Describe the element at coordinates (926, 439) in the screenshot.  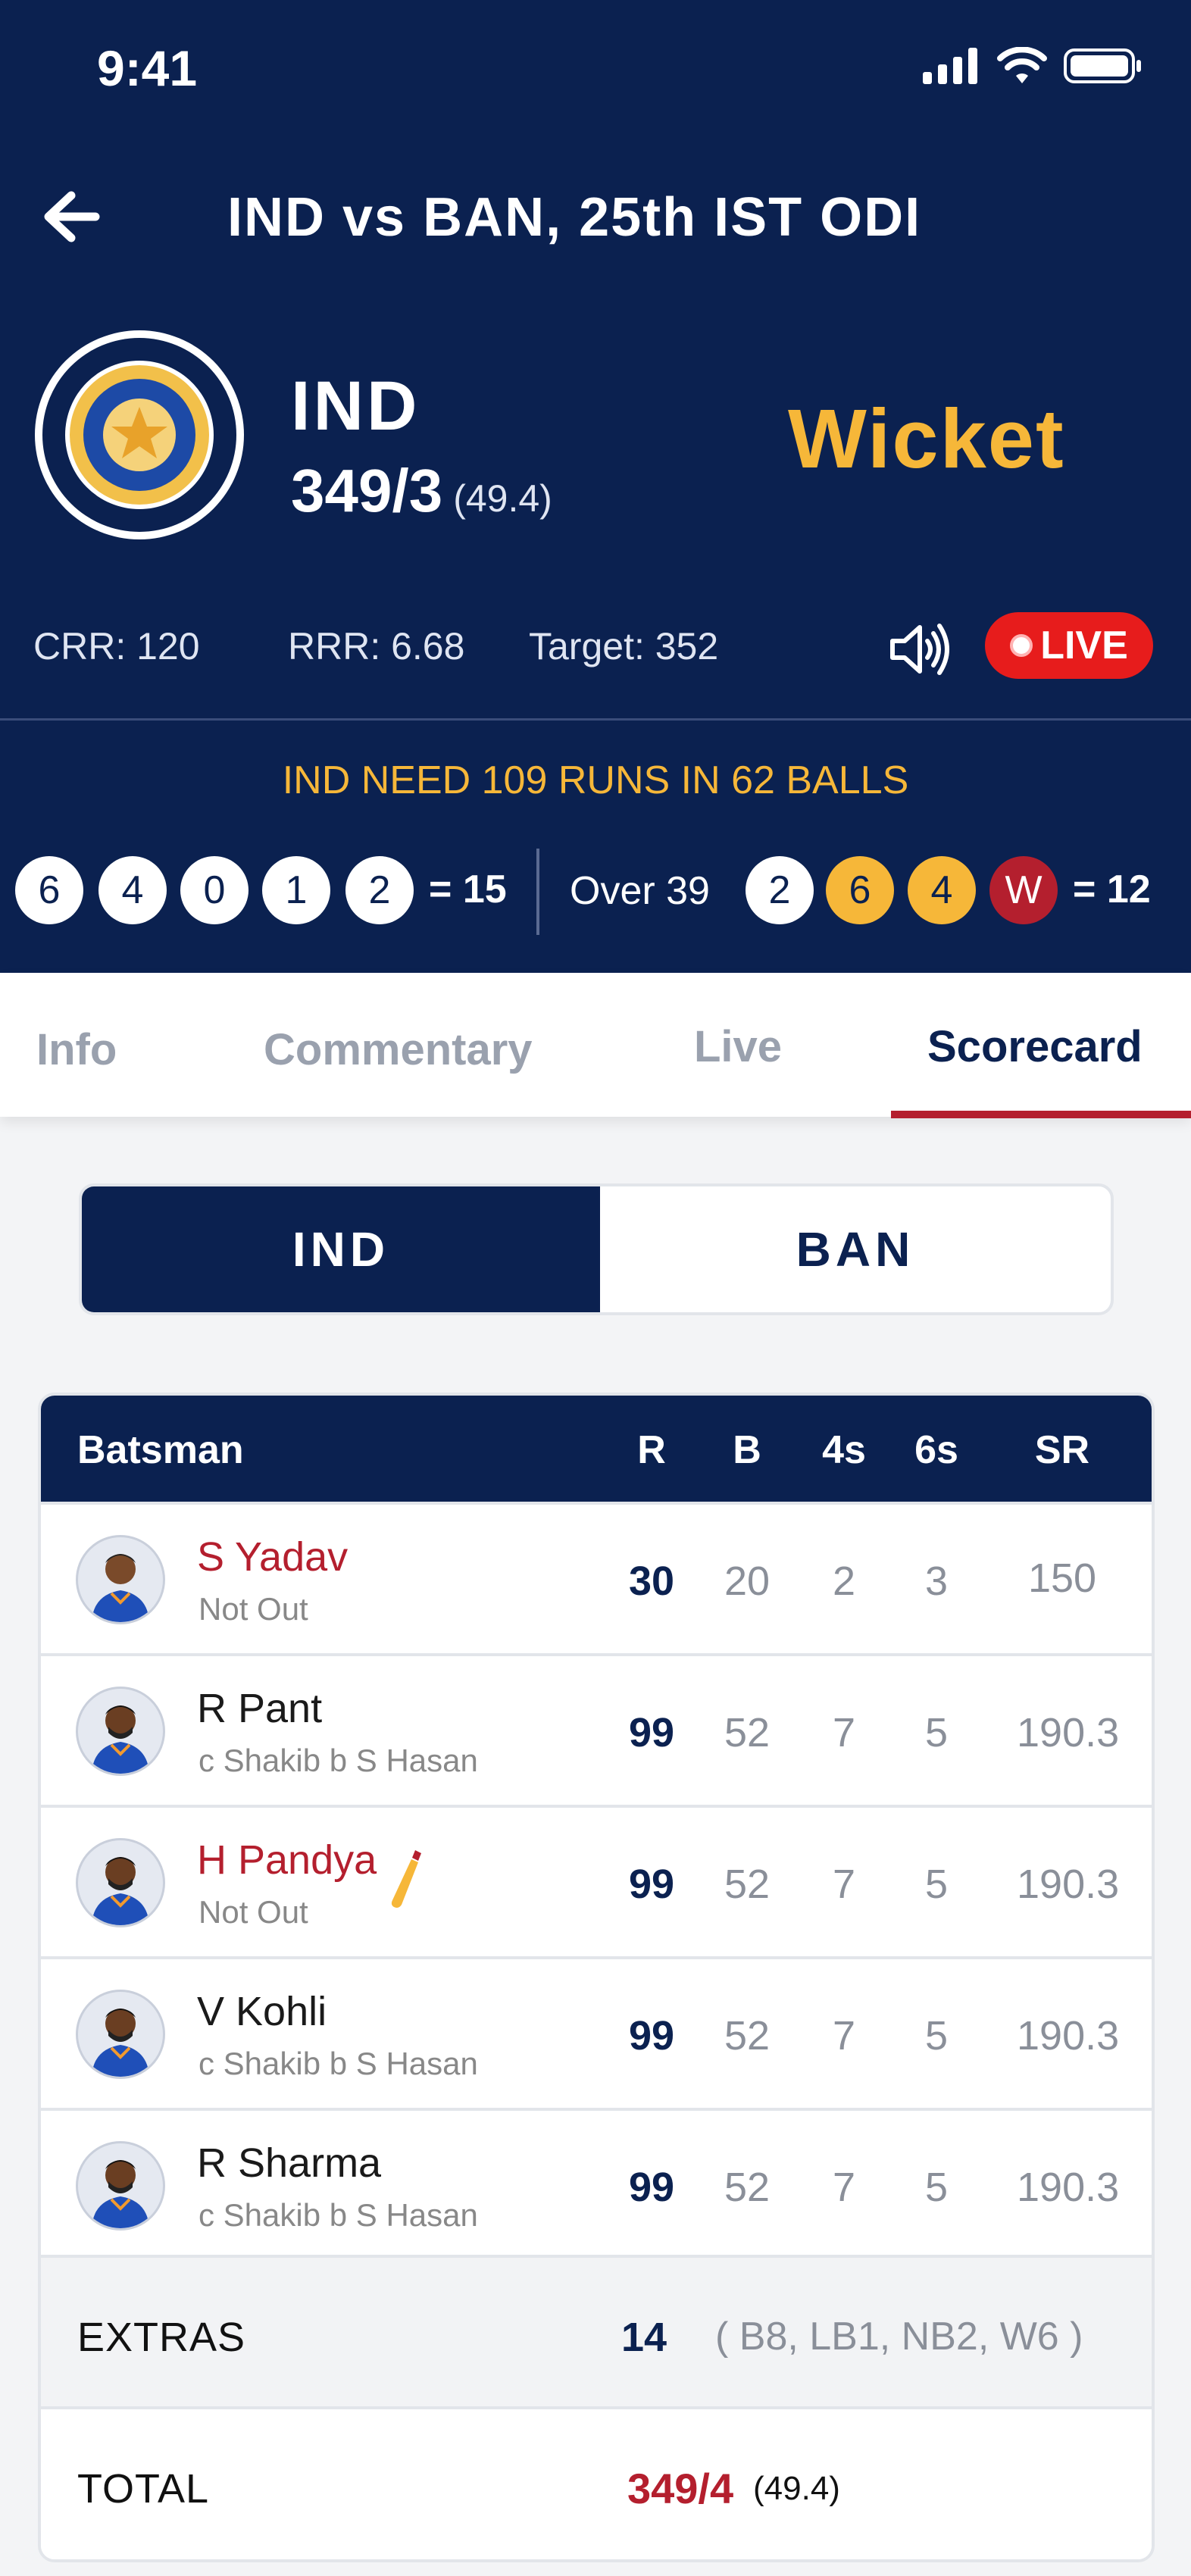
I see `last-event: Wicket` at that location.